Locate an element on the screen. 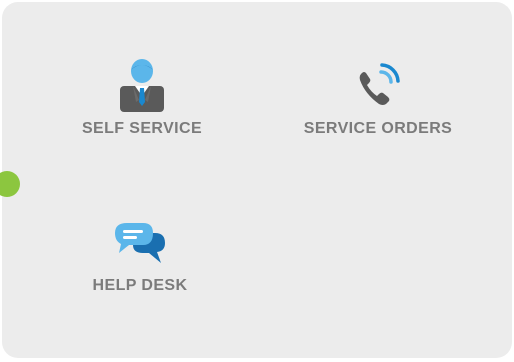  service-orders-tile: SERVICE ORDERS is located at coordinates (378, 95).